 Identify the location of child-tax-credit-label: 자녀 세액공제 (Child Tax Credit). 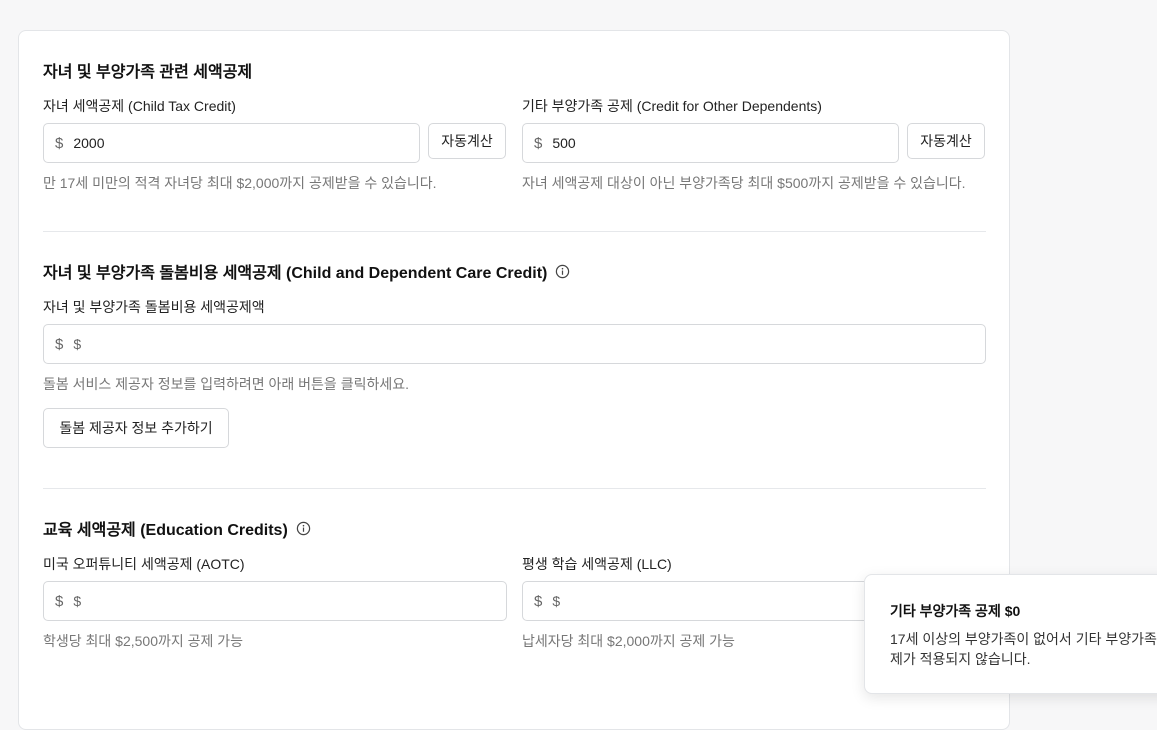
(139, 106).